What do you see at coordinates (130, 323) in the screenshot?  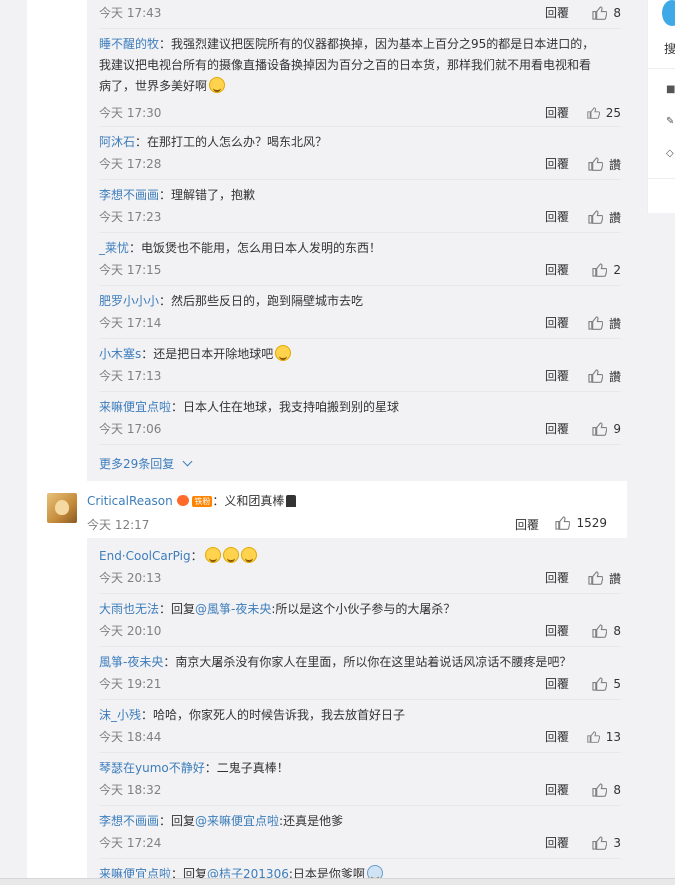 I see `reply-time: 今天 17:14` at bounding box center [130, 323].